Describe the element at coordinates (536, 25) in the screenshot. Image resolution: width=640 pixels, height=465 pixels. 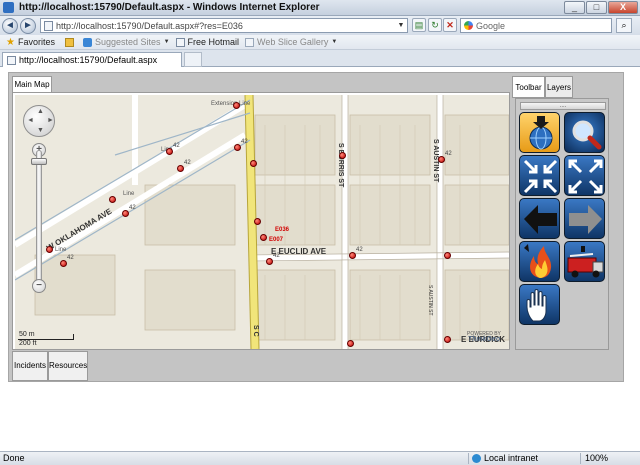
I see `search-box: Google` at that location.